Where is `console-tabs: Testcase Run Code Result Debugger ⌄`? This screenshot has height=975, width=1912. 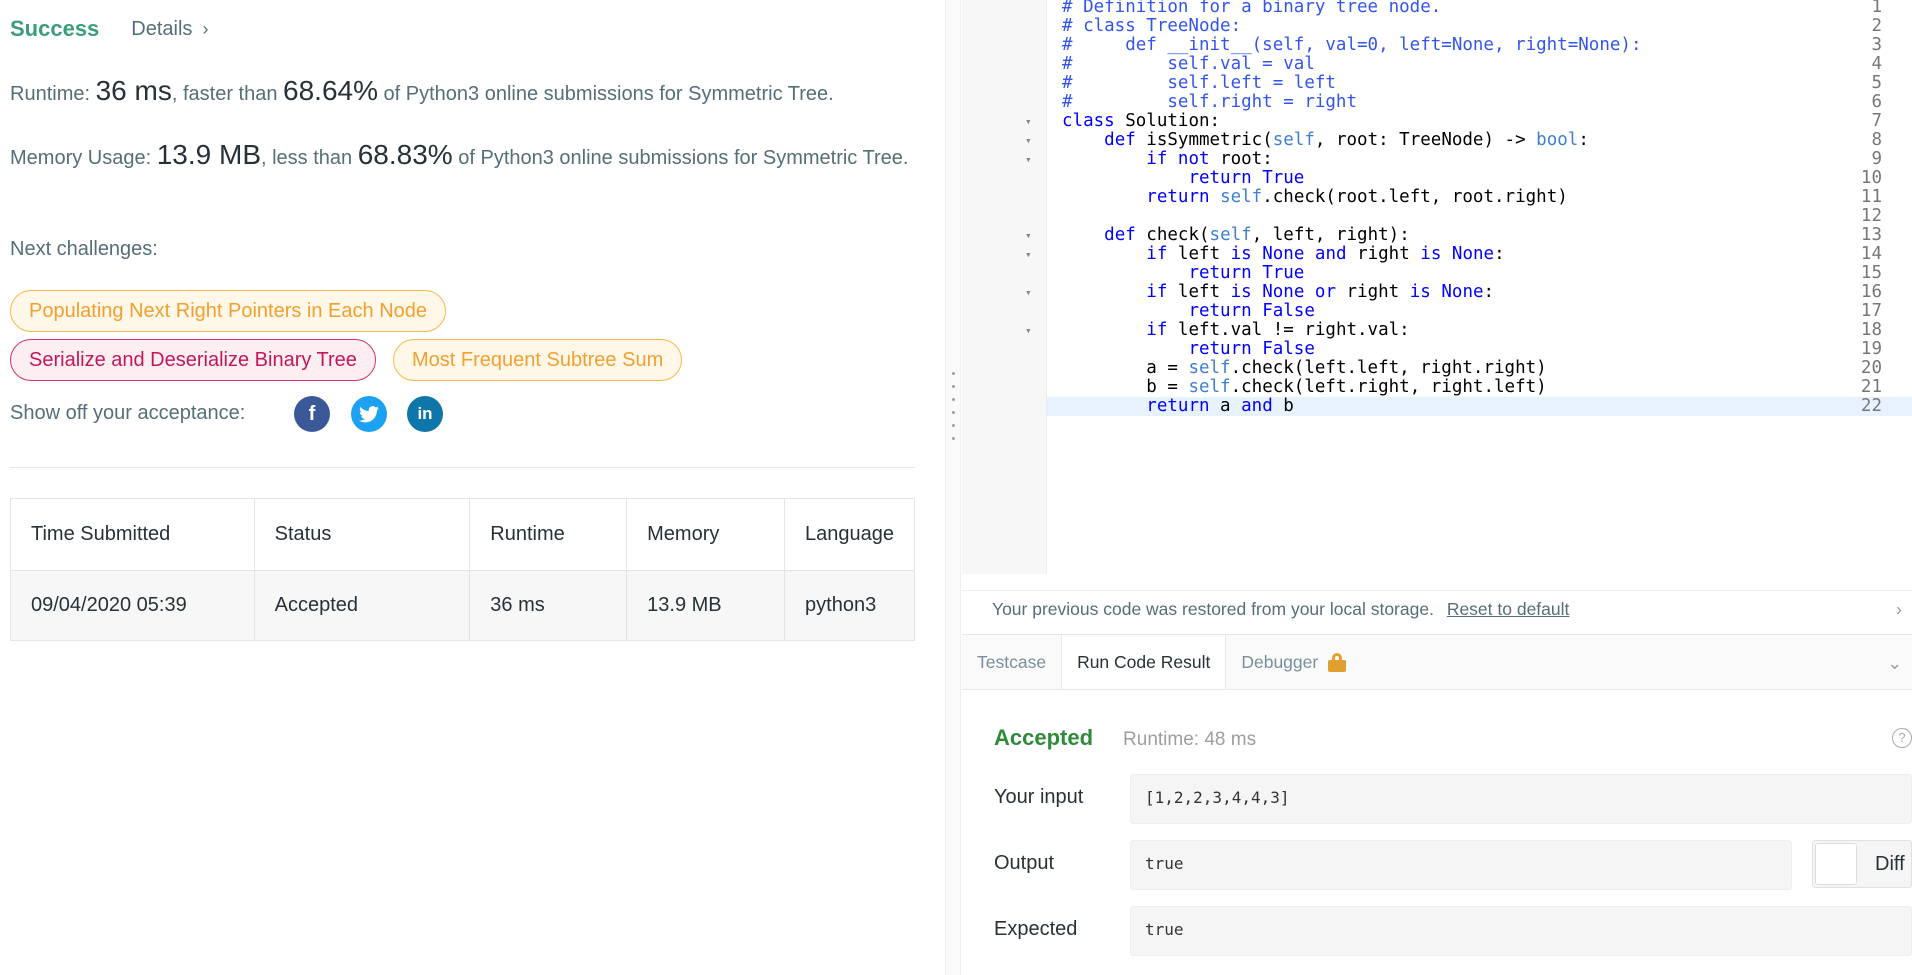
console-tabs: Testcase Run Code Result Debugger ⌄ is located at coordinates (1437, 662).